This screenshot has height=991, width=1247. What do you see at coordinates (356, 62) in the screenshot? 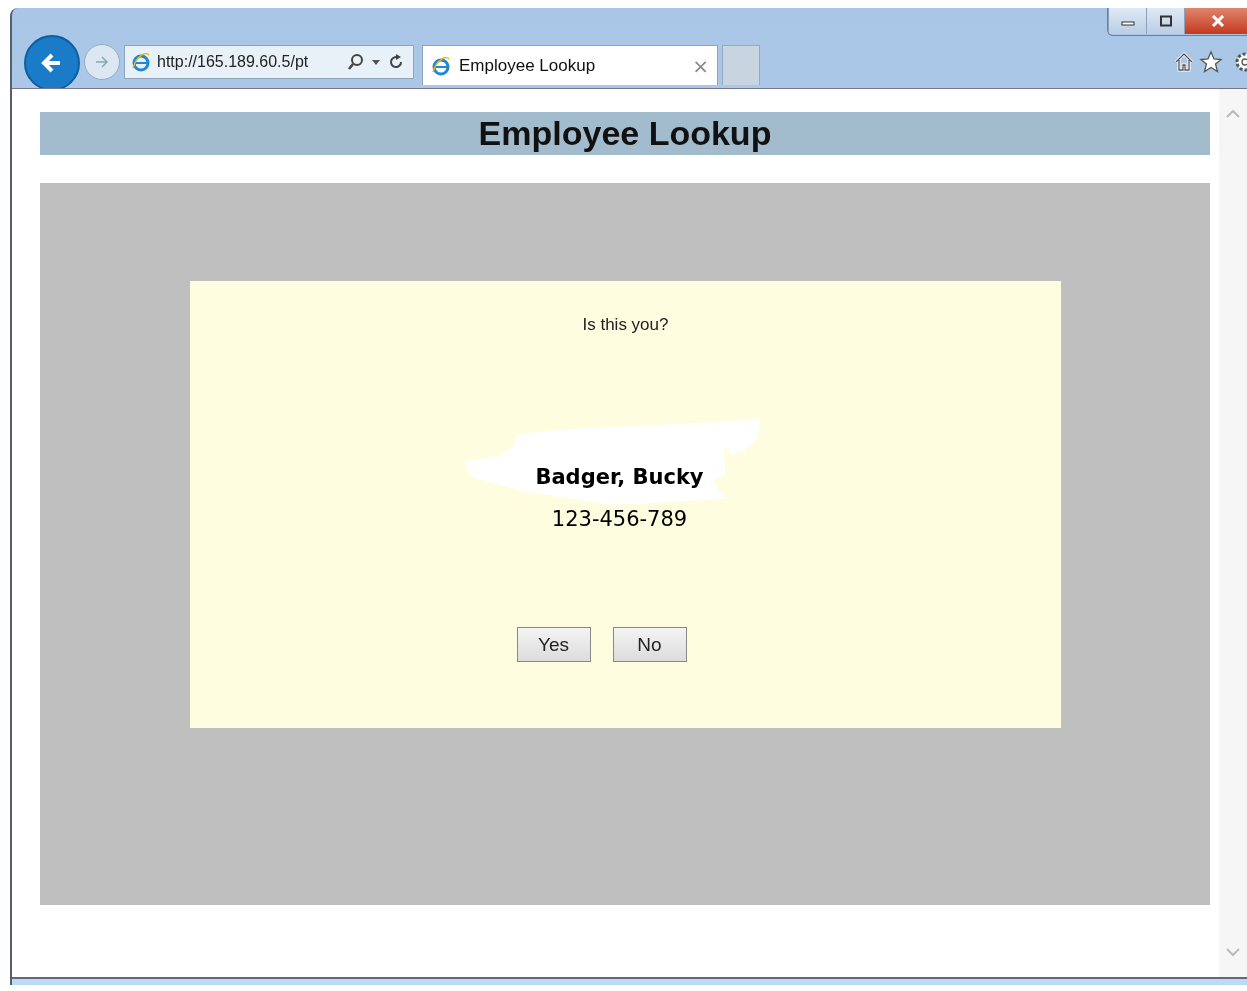
I see `search-icon` at bounding box center [356, 62].